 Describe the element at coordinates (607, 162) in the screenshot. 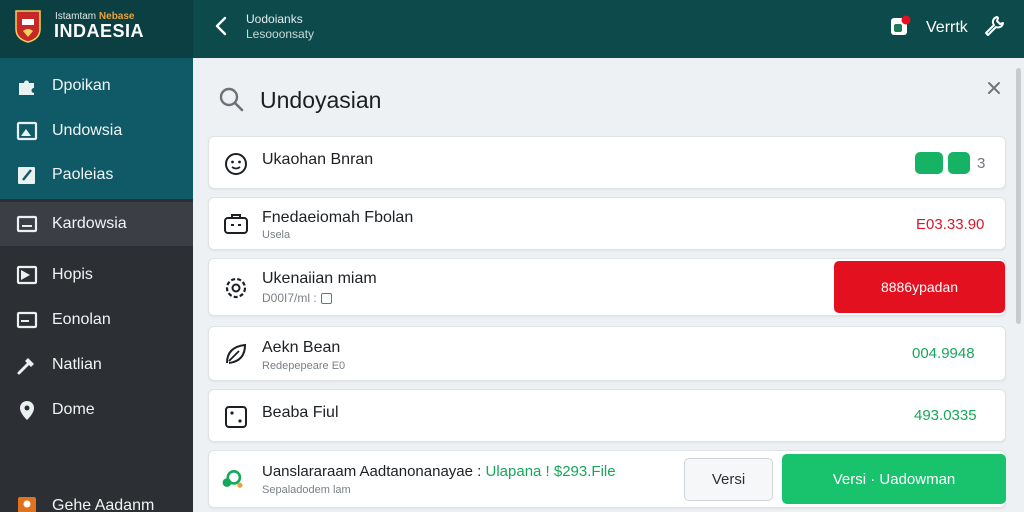

I see `list-item: Ukaohan Bnran 3` at that location.